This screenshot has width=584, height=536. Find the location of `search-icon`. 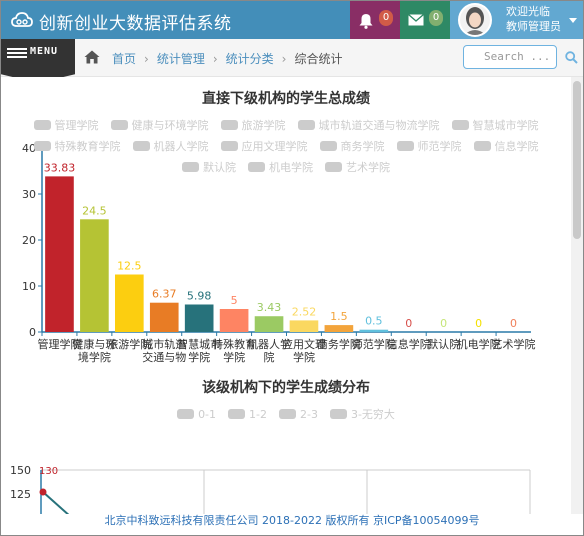

search-icon is located at coordinates (571, 57).